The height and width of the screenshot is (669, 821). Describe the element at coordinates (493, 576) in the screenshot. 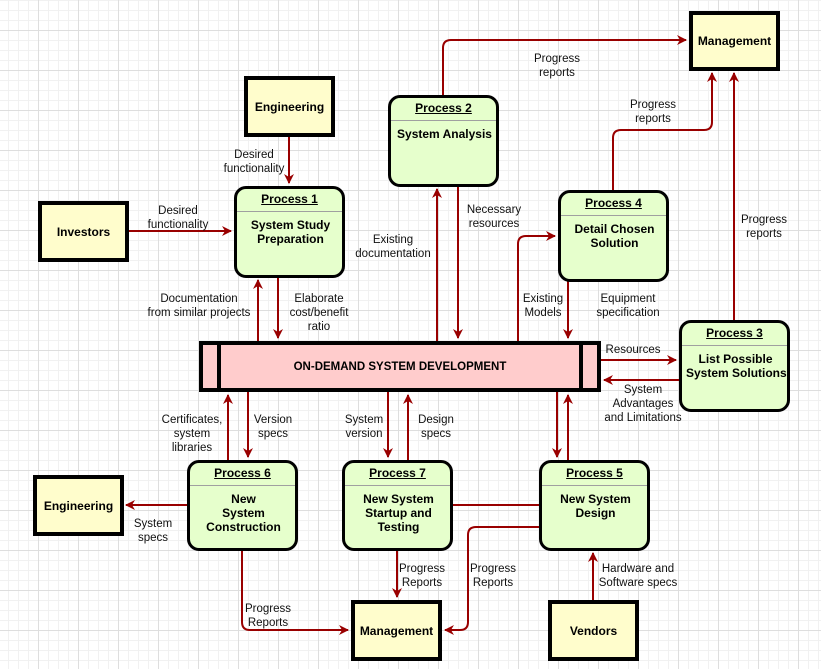

I see `flow-label-p5-to-management: Progress Reports` at that location.